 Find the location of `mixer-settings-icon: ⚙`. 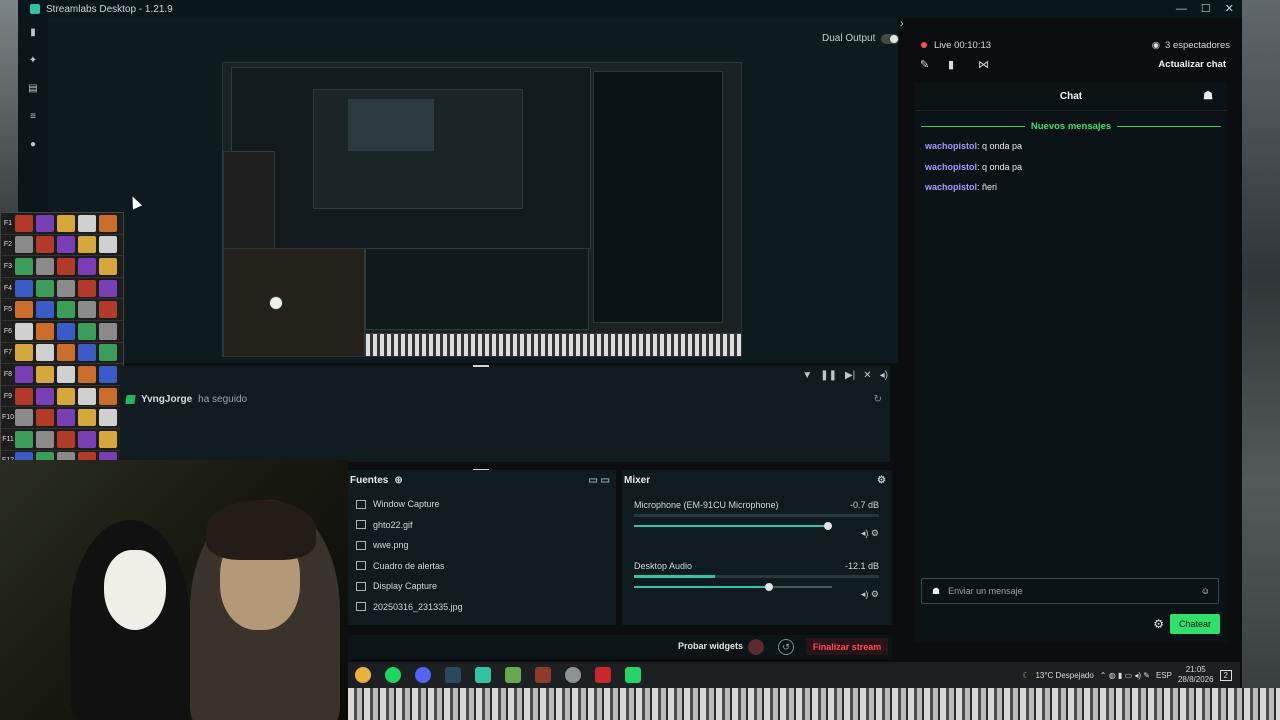

mixer-settings-icon: ⚙ is located at coordinates (881, 480).